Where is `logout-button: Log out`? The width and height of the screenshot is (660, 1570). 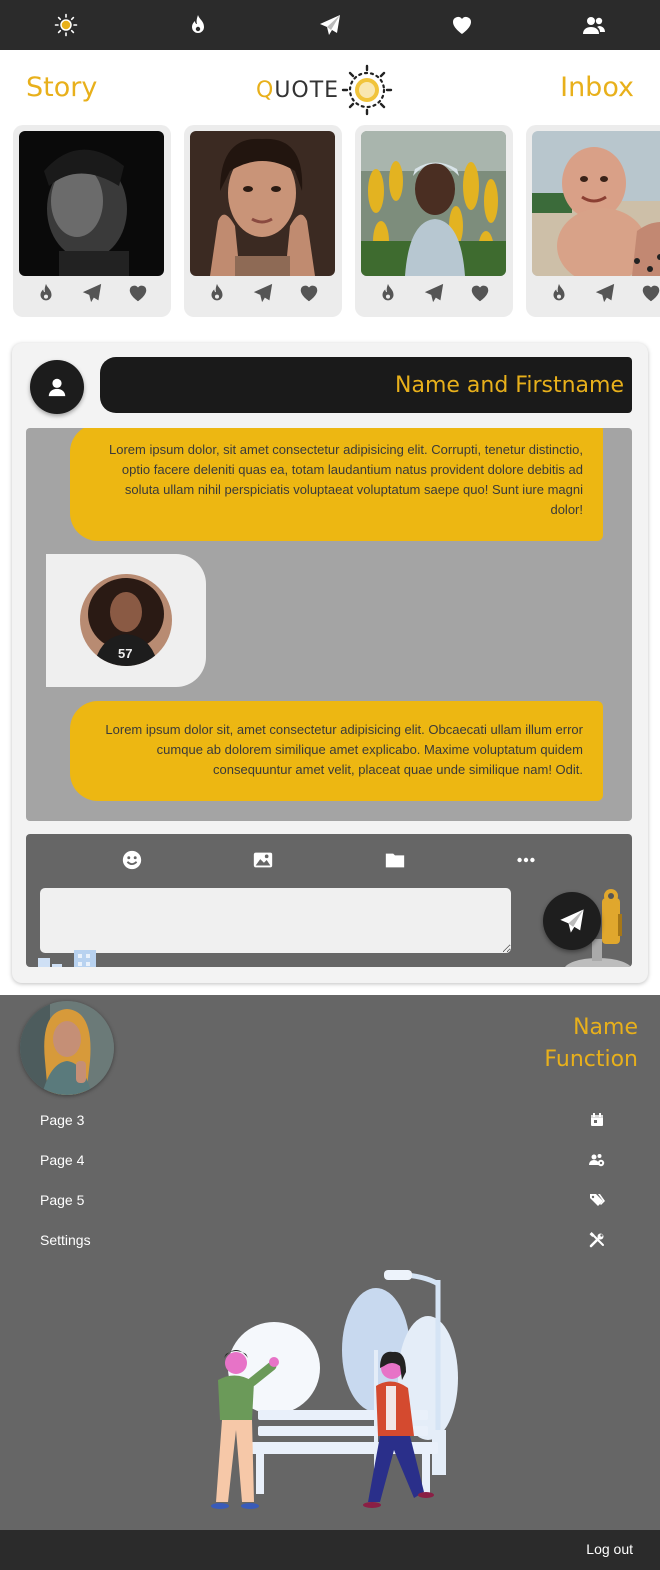 logout-button: Log out is located at coordinates (609, 1549).